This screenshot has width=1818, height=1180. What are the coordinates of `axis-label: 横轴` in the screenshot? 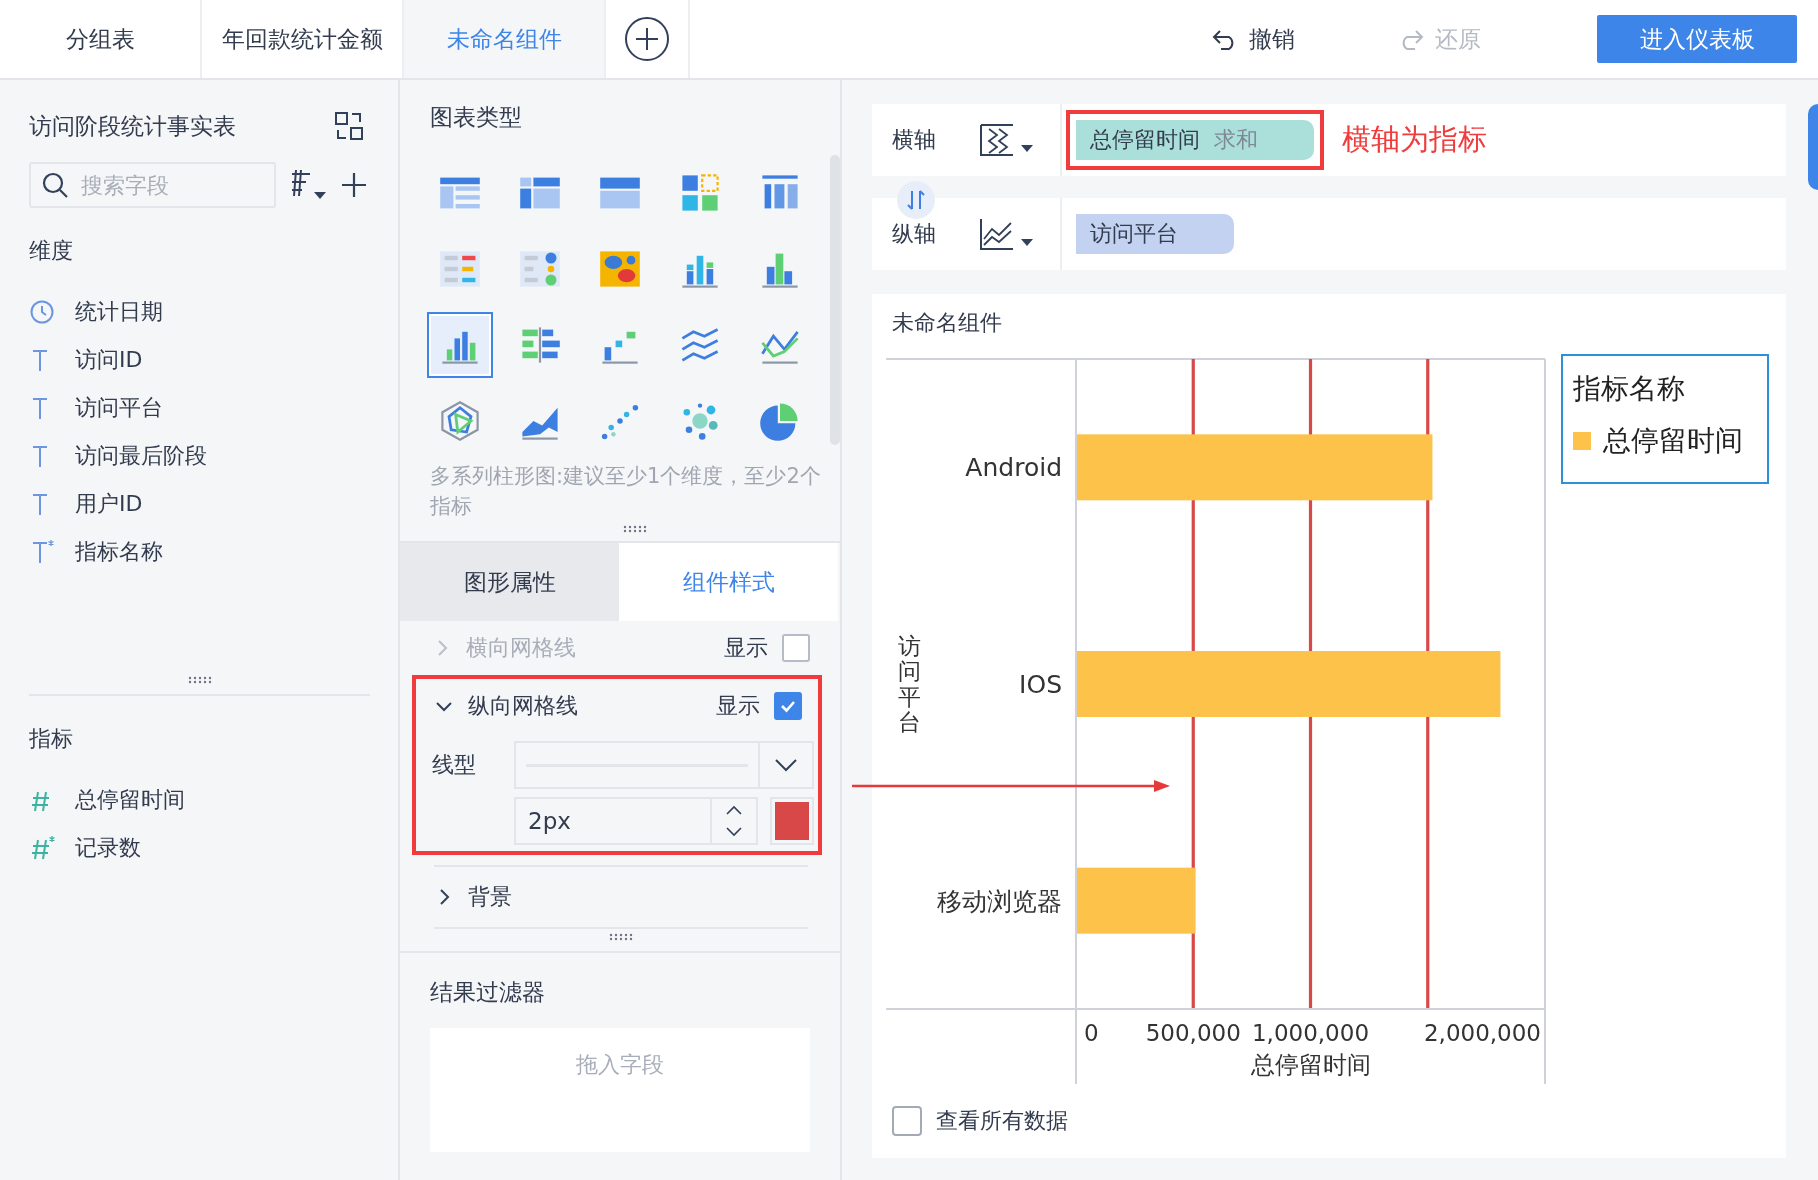 It's located at (914, 140).